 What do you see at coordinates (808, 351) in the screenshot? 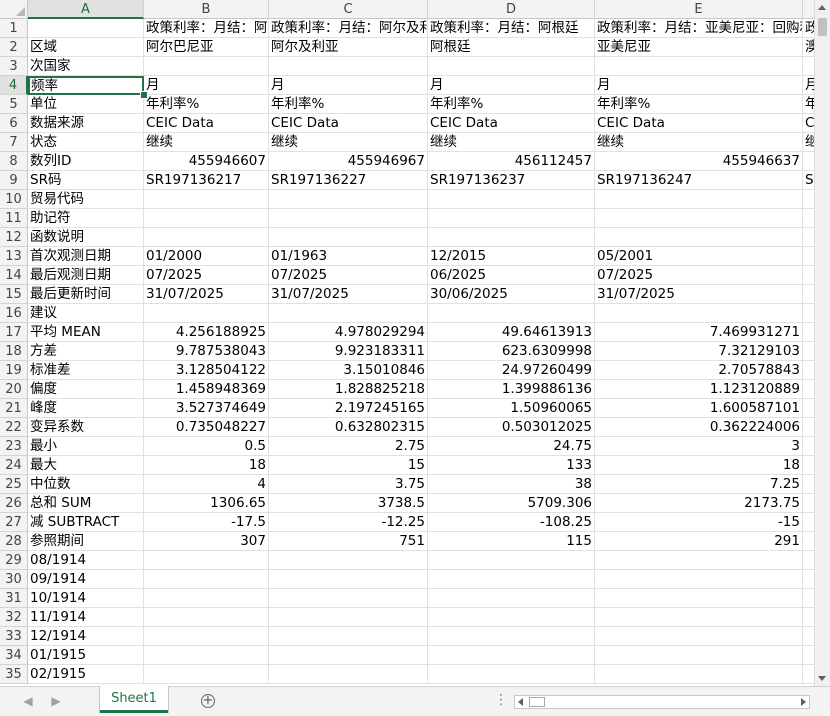
I see `cell-e18` at bounding box center [808, 351].